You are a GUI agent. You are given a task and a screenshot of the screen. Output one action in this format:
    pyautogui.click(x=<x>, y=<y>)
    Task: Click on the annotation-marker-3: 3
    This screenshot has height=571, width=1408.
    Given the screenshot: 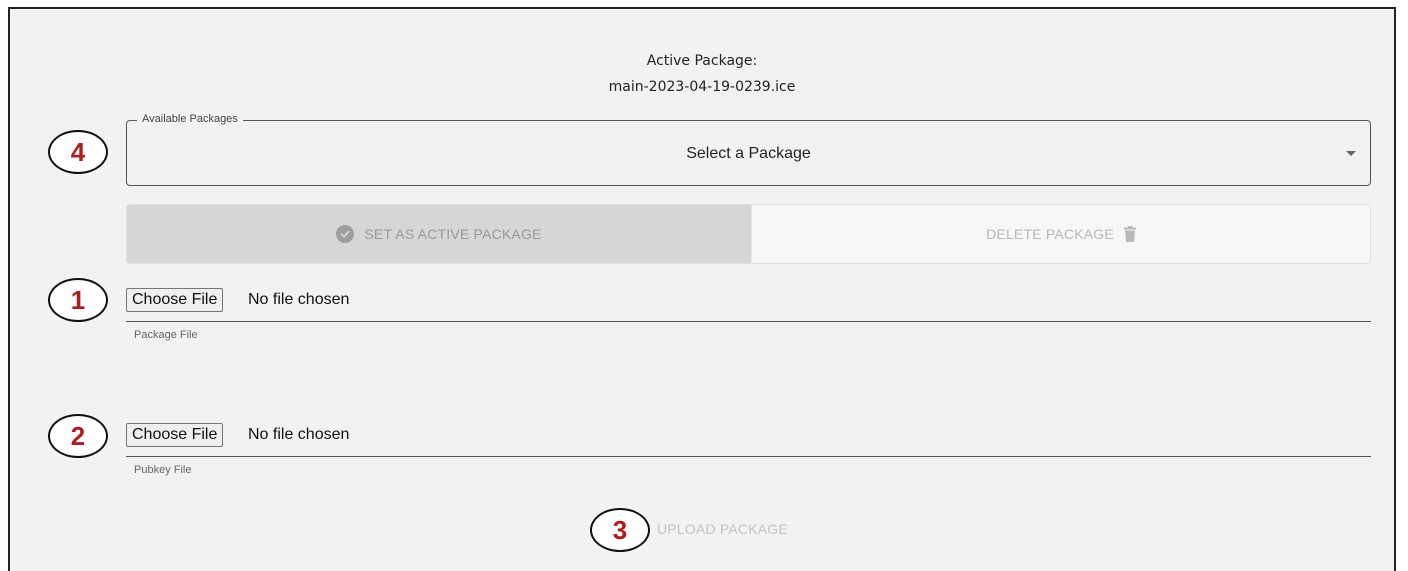 What is the action you would take?
    pyautogui.click(x=620, y=530)
    